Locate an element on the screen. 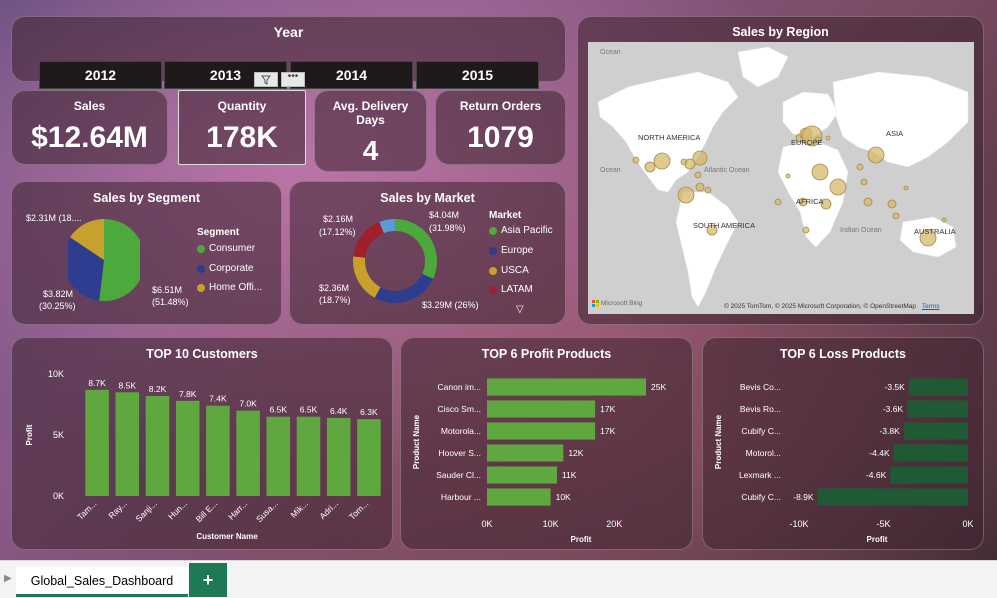  segment-legend-corporate: Corporate is located at coordinates (225, 268).